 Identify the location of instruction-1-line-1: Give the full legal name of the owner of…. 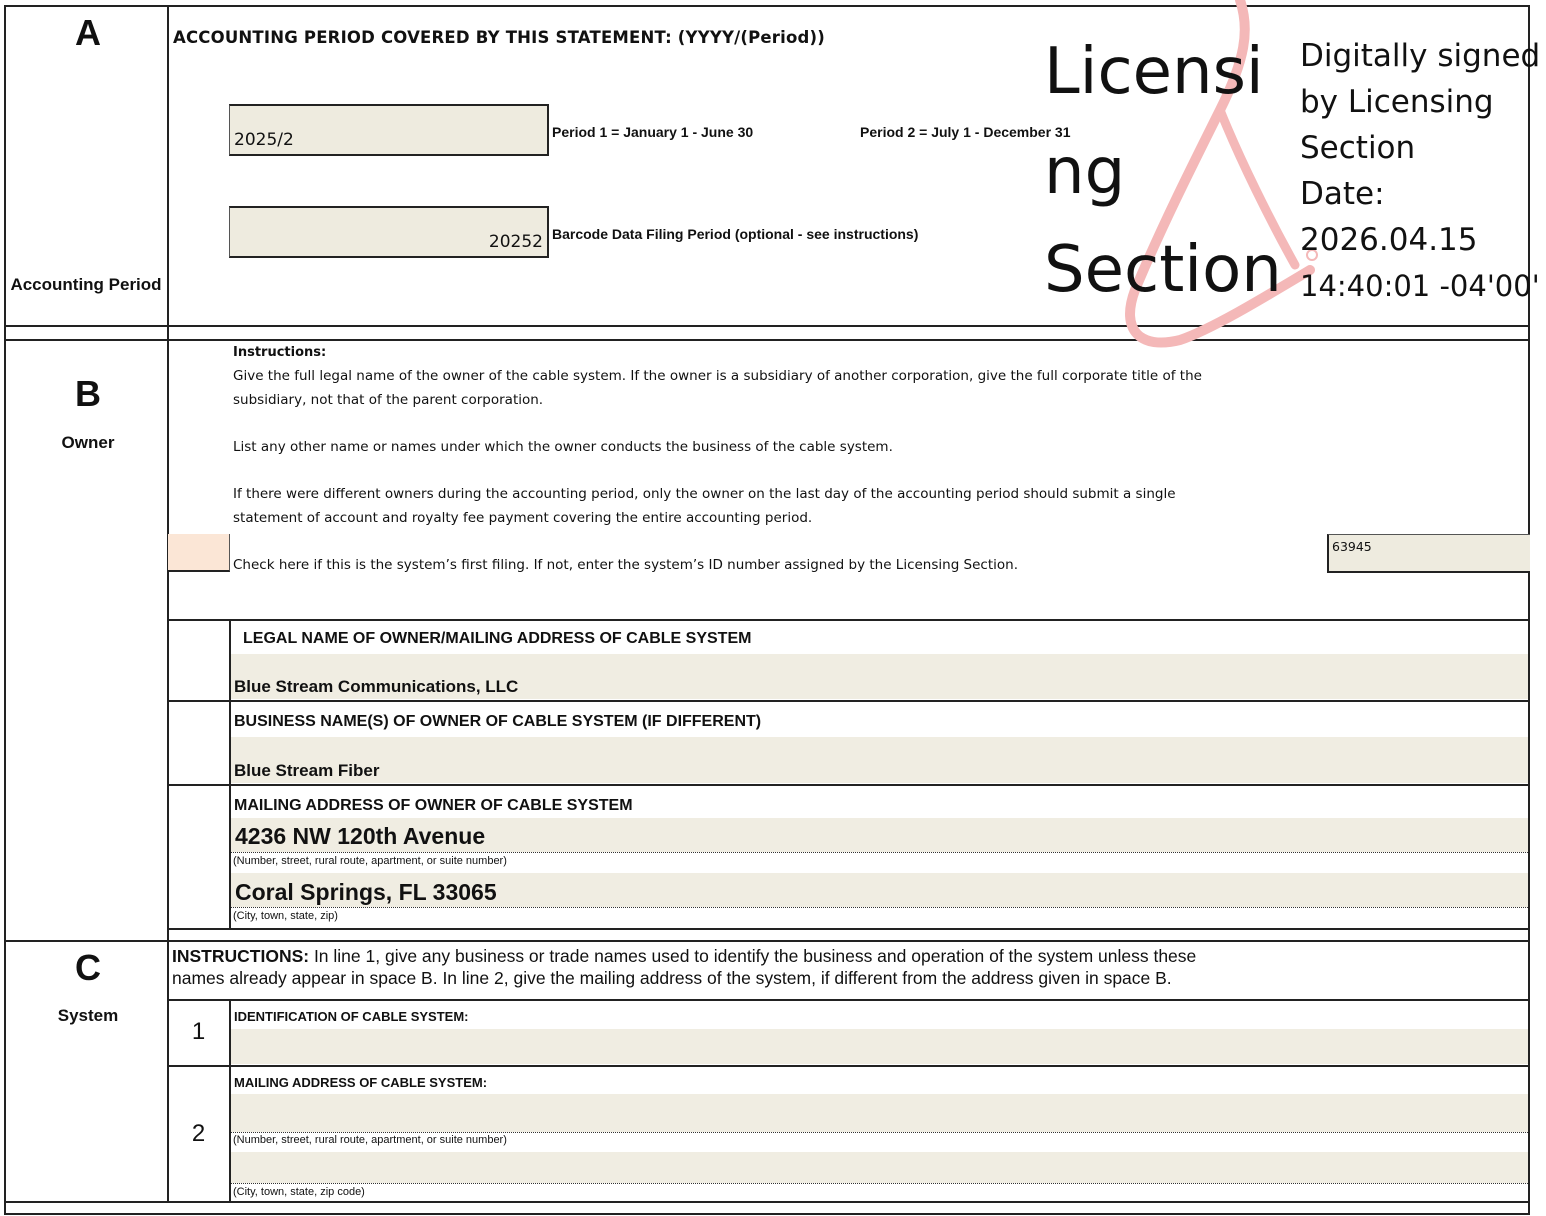
(717, 376).